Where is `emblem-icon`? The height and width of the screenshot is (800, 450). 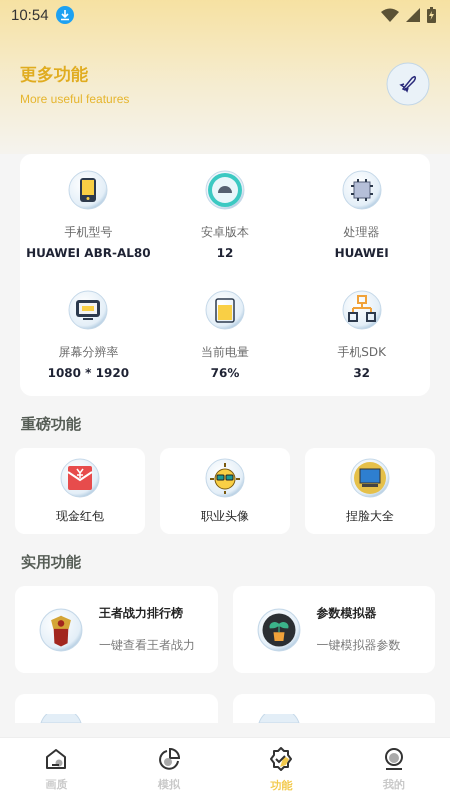 emblem-icon is located at coordinates (61, 630).